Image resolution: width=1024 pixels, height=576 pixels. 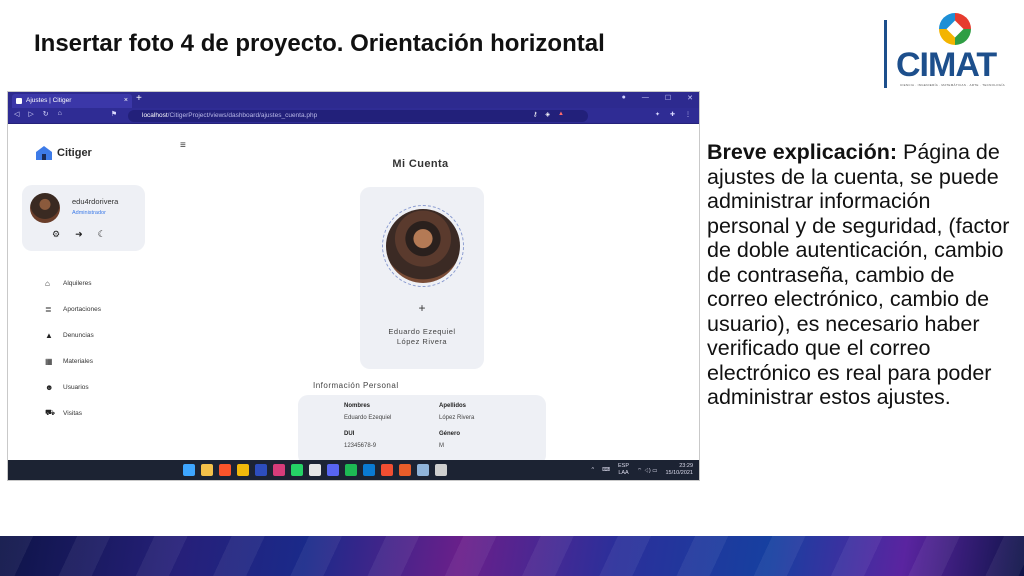 I want to click on sidebar-item-alquileres: ⌂ Alquileres, so click(x=73, y=283).